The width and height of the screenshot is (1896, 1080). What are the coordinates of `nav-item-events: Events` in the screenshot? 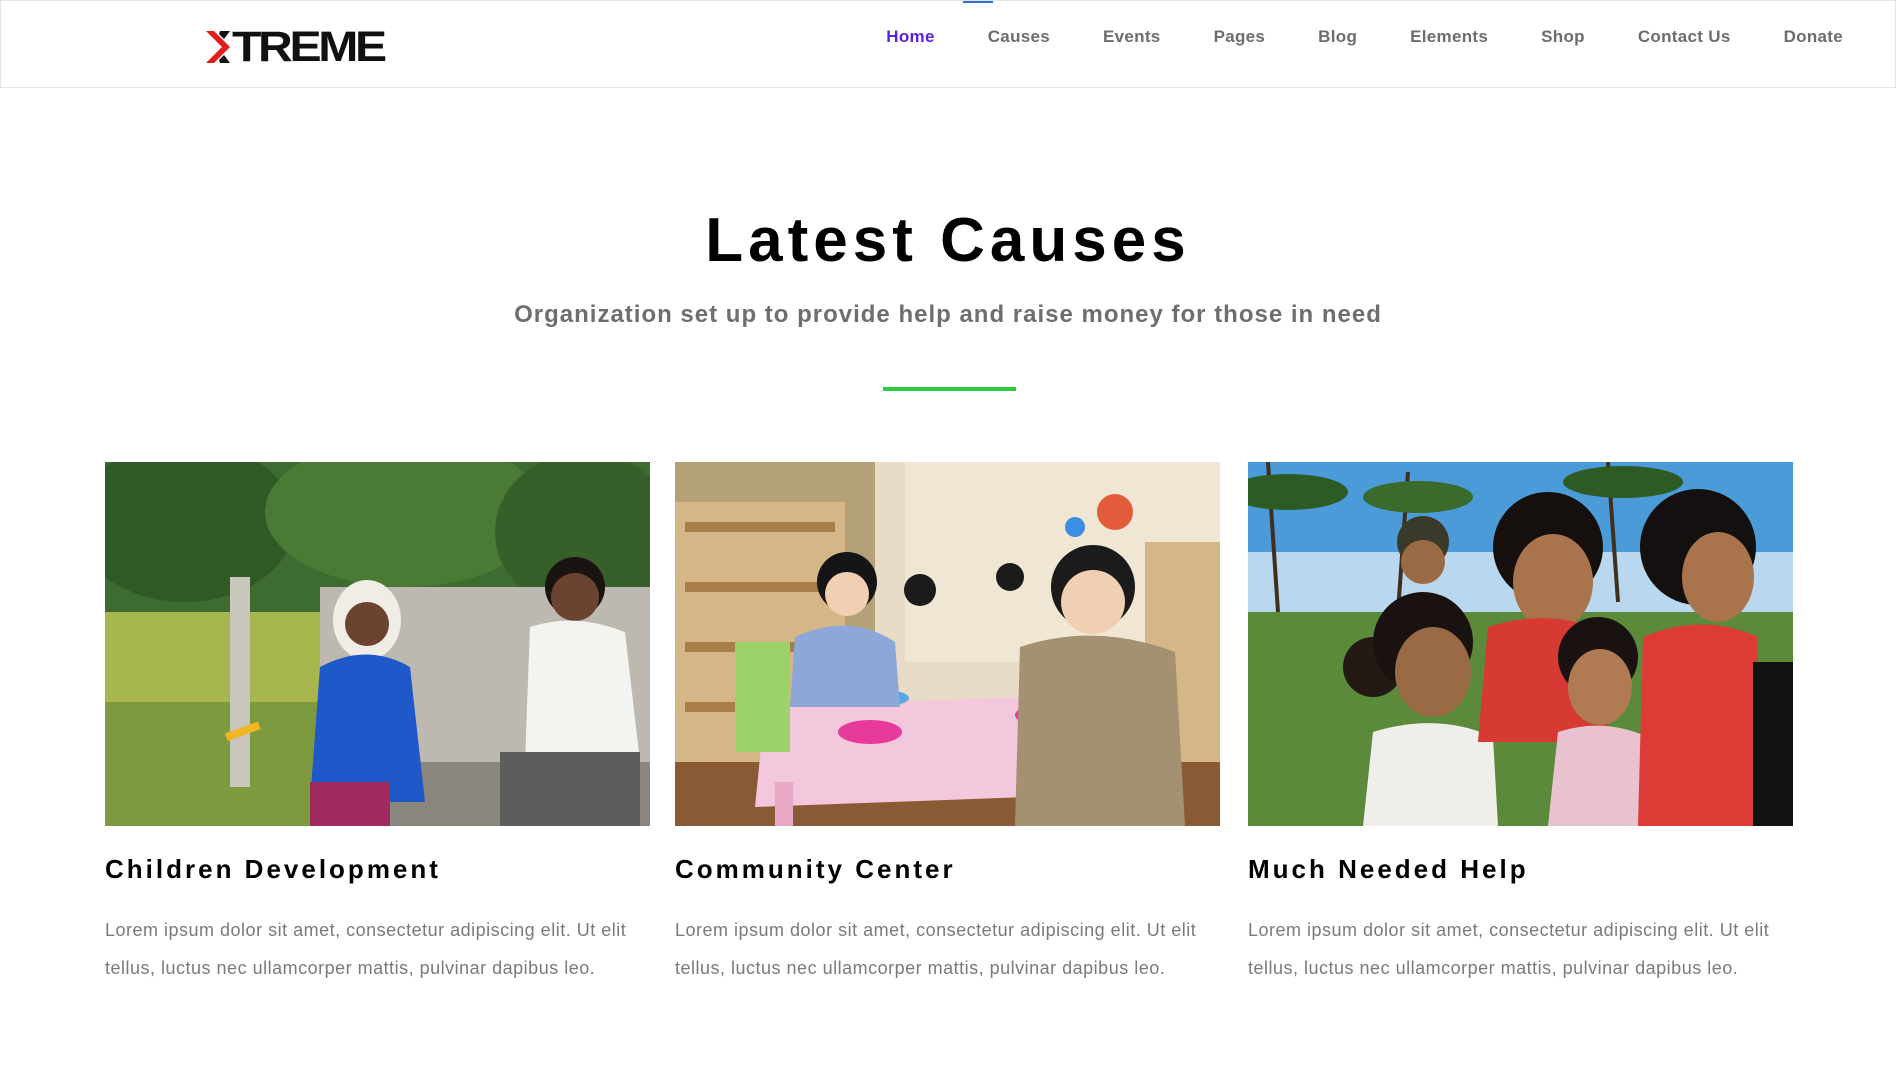 It's located at (1132, 37).